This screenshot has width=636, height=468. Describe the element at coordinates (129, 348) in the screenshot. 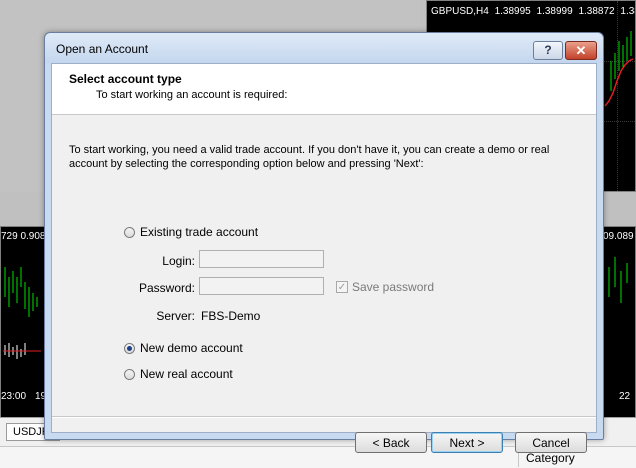

I see `radio-demo-account-indicator` at that location.